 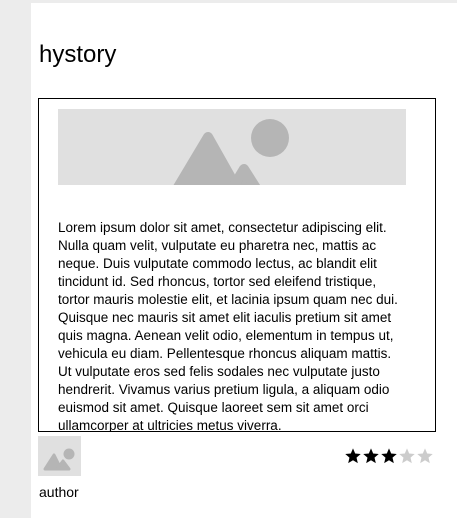 I want to click on sun-shape, so click(x=270, y=138).